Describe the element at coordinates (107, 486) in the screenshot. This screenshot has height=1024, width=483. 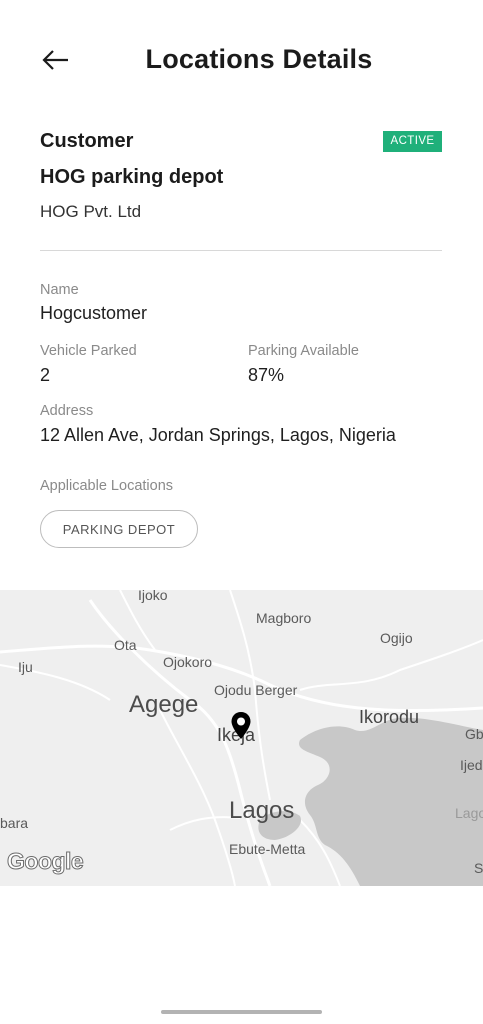
I see `applicable-locations-label: Applicable Locations` at that location.